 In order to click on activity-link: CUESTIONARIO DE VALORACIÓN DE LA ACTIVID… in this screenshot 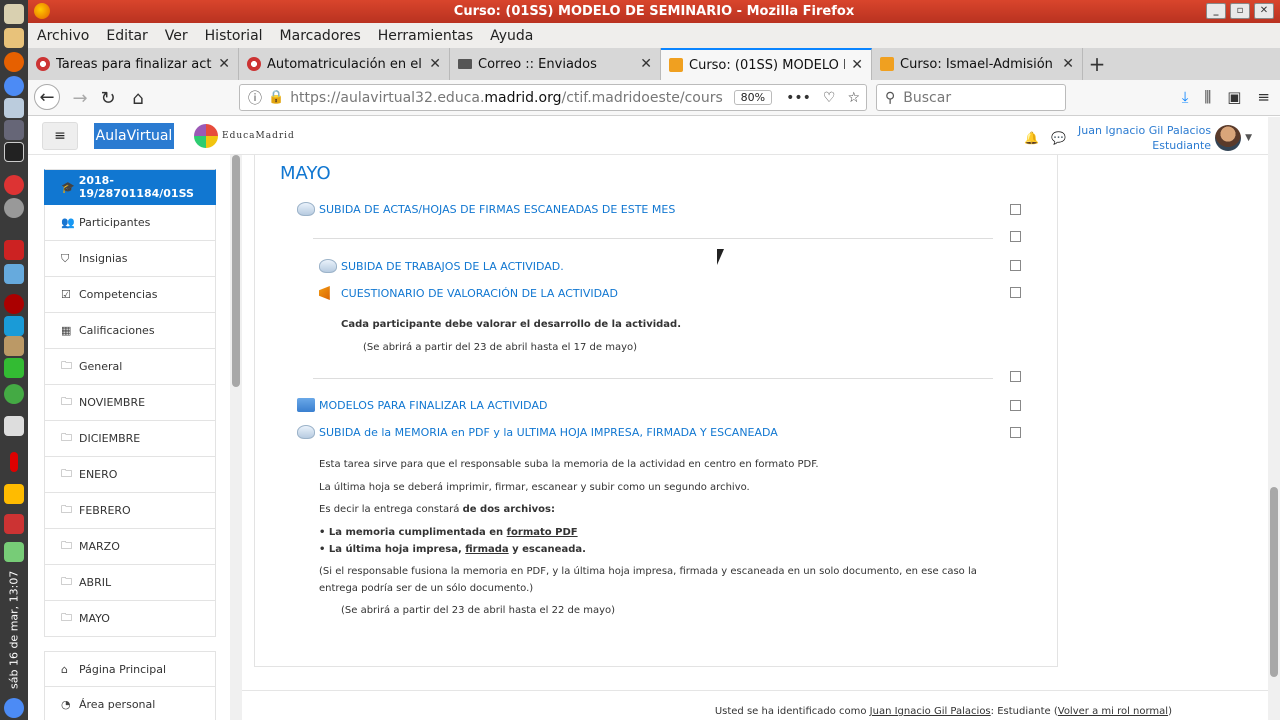, I will do `click(479, 293)`.